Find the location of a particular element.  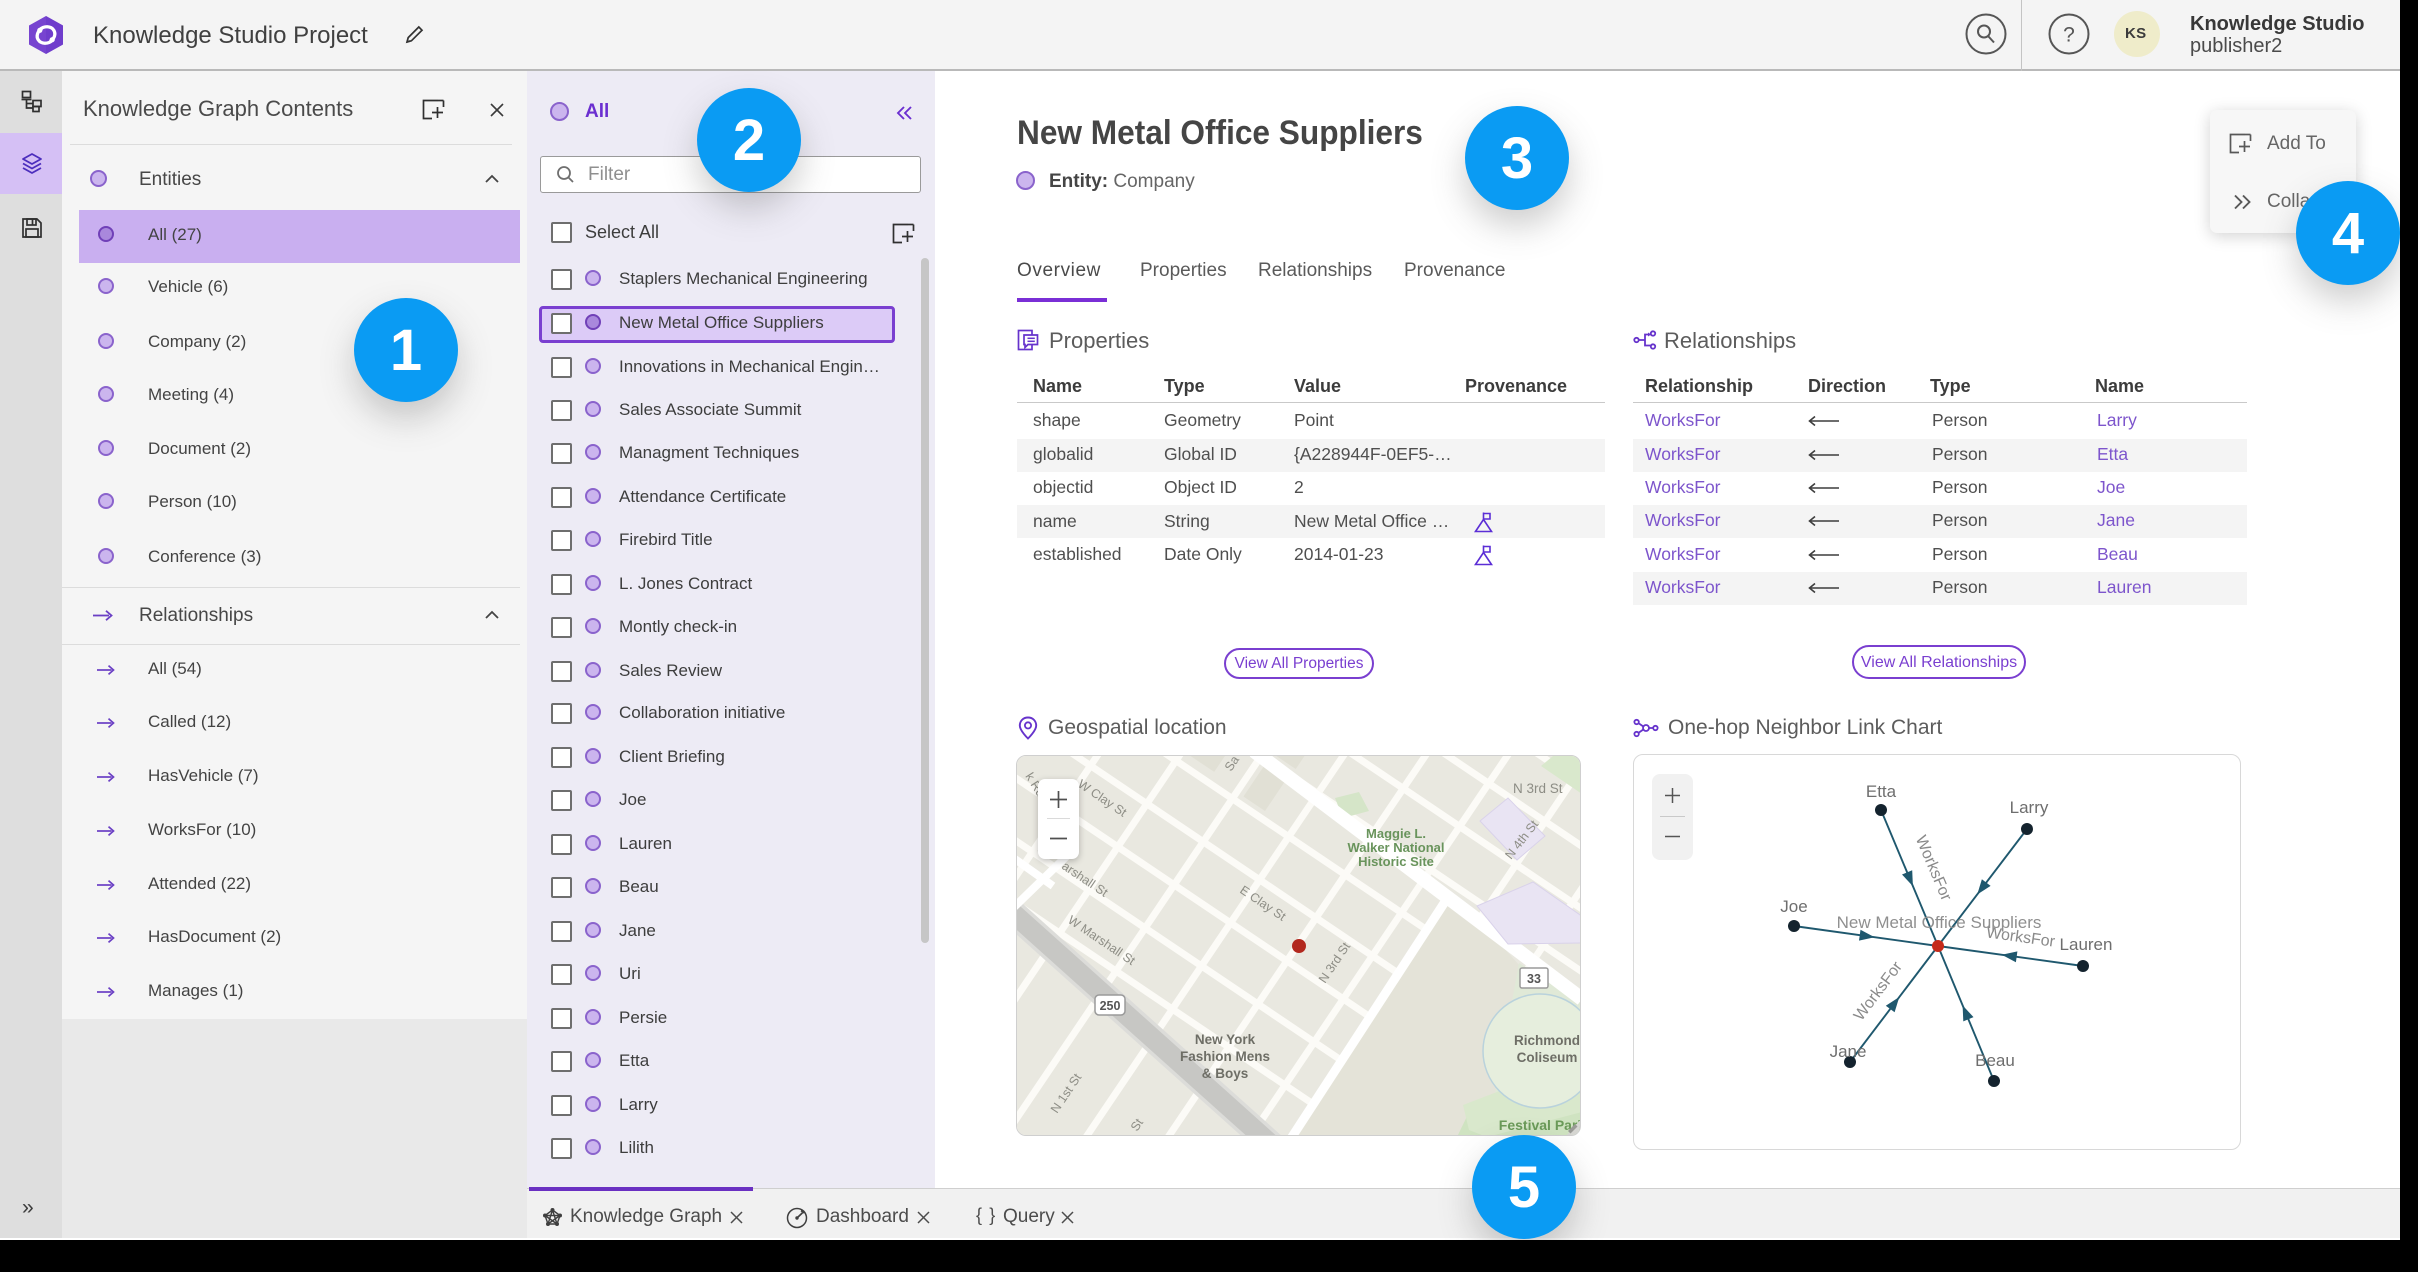

svg-text: 33 is located at coordinates (1534, 979).